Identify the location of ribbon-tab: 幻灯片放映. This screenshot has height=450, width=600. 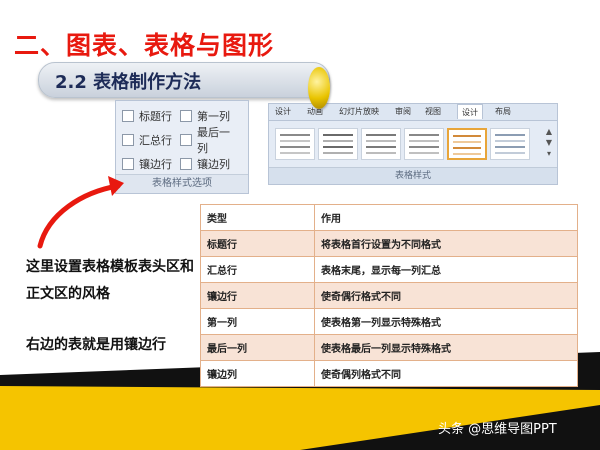
(359, 111).